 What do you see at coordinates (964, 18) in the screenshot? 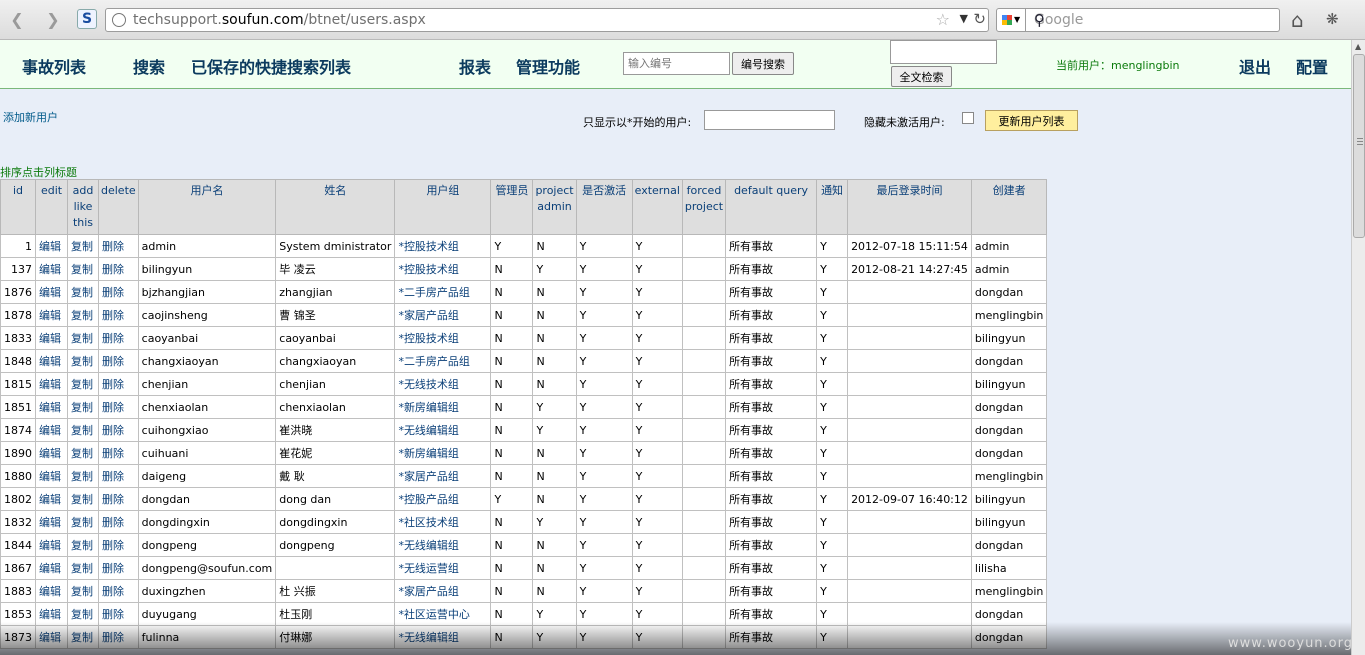
I see `chevron-down-icon: ▼` at bounding box center [964, 18].